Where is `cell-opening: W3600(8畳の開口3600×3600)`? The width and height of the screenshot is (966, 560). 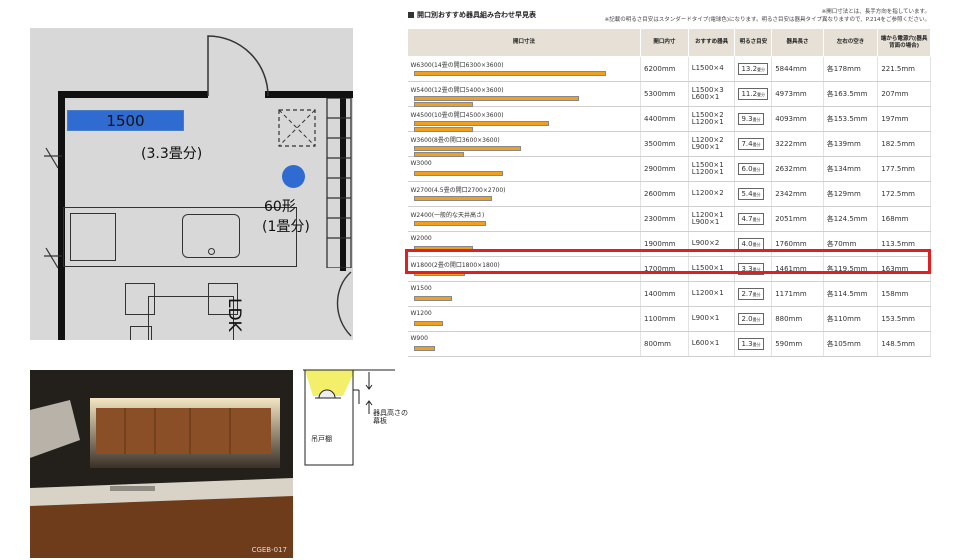 cell-opening: W3600(8畳の開口3600×3600) is located at coordinates (524, 144).